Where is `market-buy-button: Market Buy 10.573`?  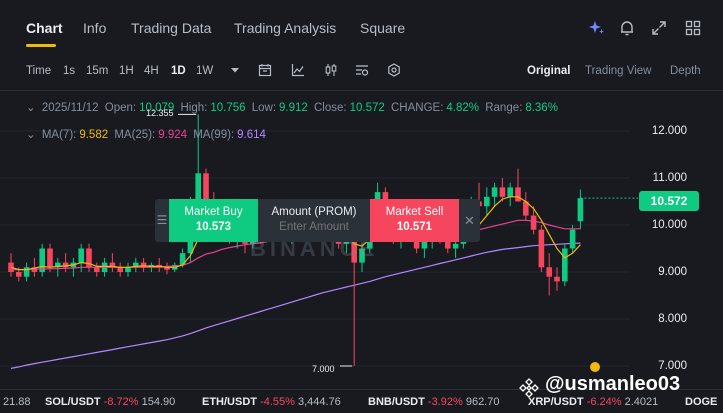
market-buy-button: Market Buy 10.573 is located at coordinates (213, 220).